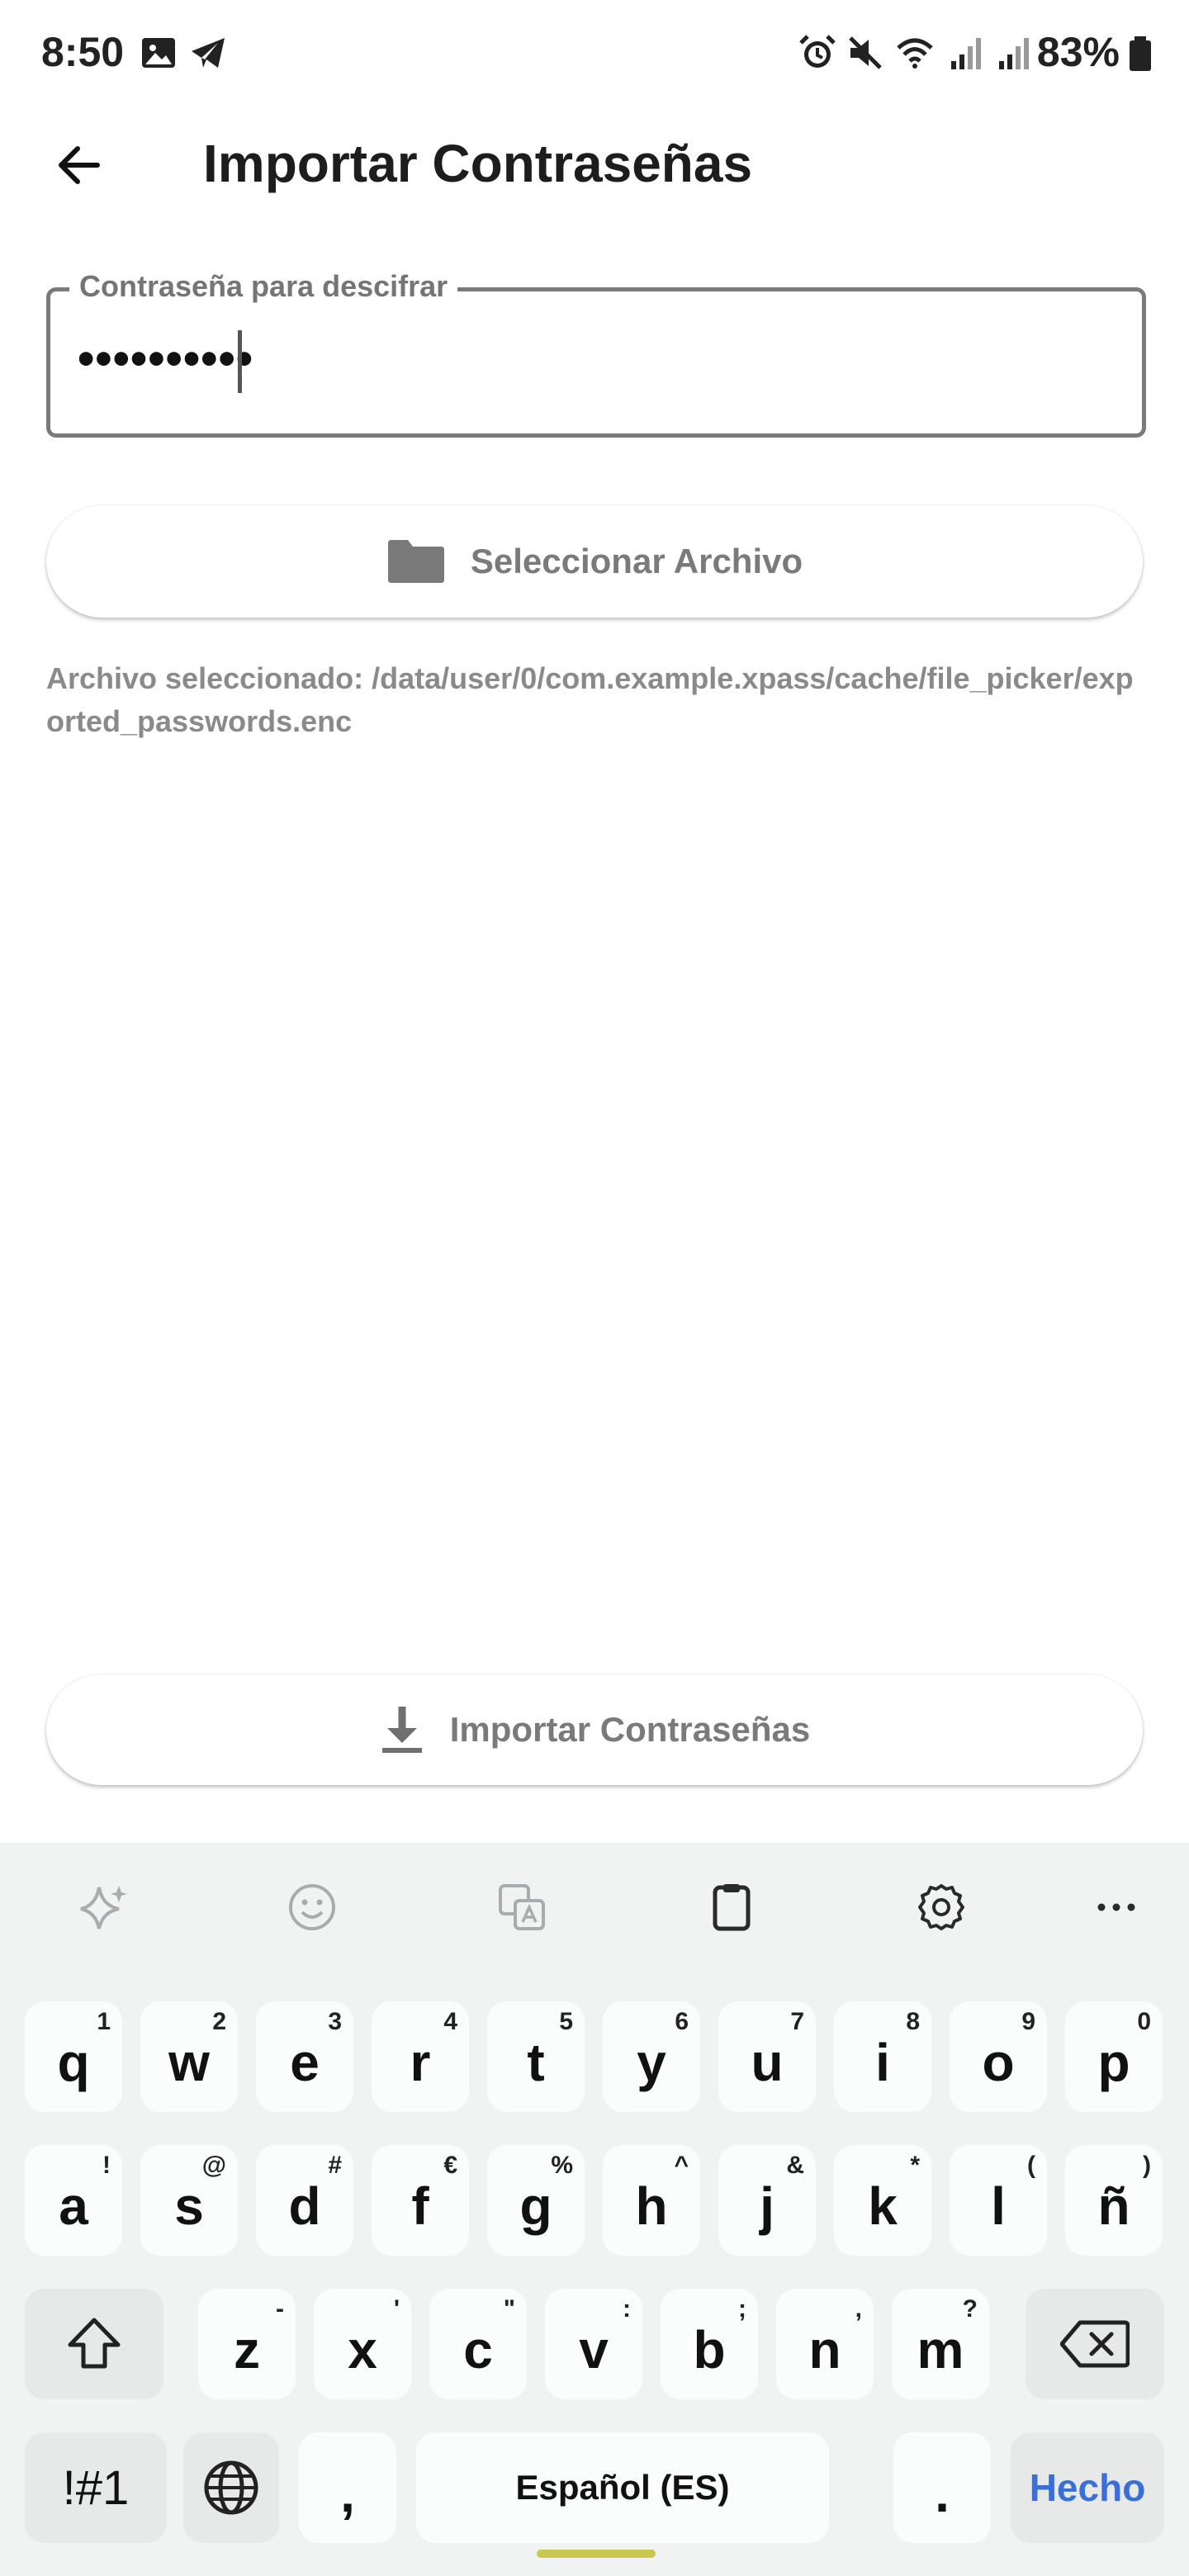 The width and height of the screenshot is (1189, 2576). Describe the element at coordinates (942, 2493) in the screenshot. I see `period-key-label: .` at that location.